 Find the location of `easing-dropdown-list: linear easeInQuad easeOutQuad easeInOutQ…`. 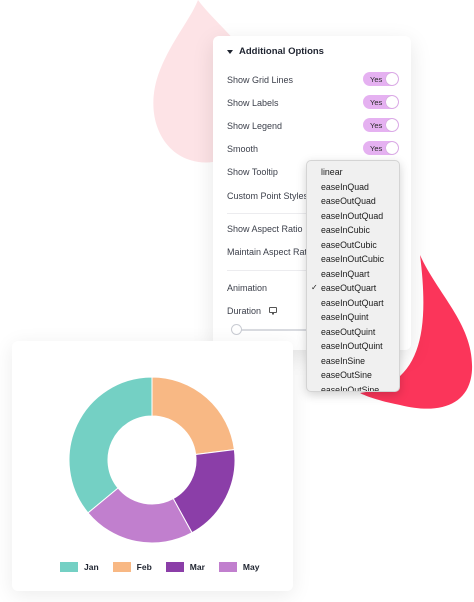

easing-dropdown-list: linear easeInQuad easeOutQuad easeInOutQ… is located at coordinates (353, 276).